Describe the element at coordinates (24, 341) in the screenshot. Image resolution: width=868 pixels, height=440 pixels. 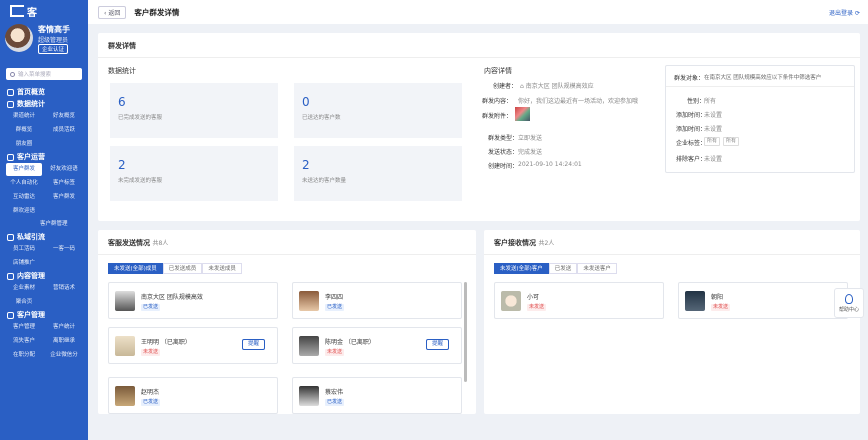
I see `menu-item: 流失客户` at that location.